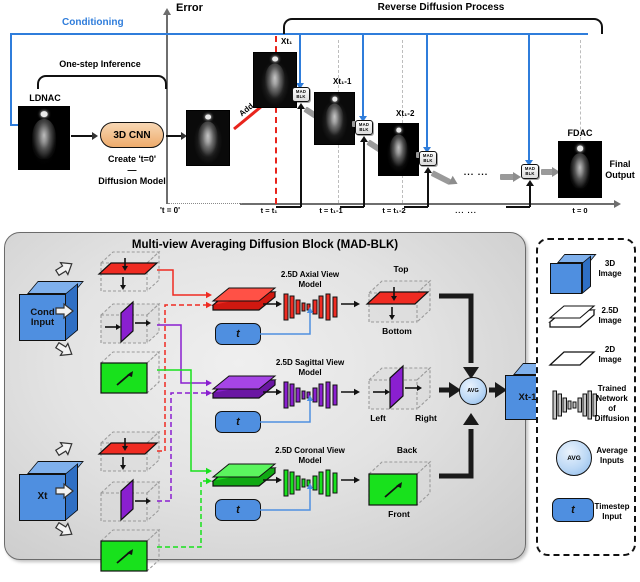 The image size is (640, 582). I want to click on xt1-volume, so click(275, 80).